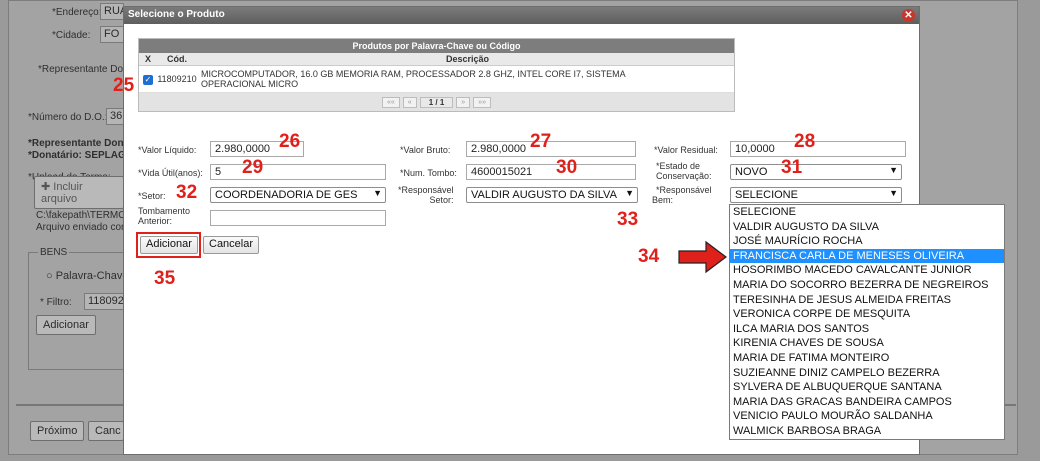 The height and width of the screenshot is (461, 1040). Describe the element at coordinates (867, 329) in the screenshot. I see `dropdown-option: ILCA MARIA DOS SANTOS` at that location.